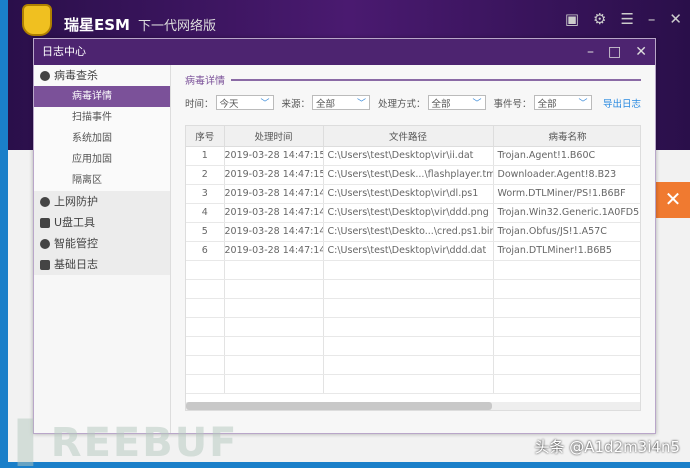  What do you see at coordinates (562, 102) in the screenshot?
I see `event-select: 全部 ﹀` at bounding box center [562, 102].